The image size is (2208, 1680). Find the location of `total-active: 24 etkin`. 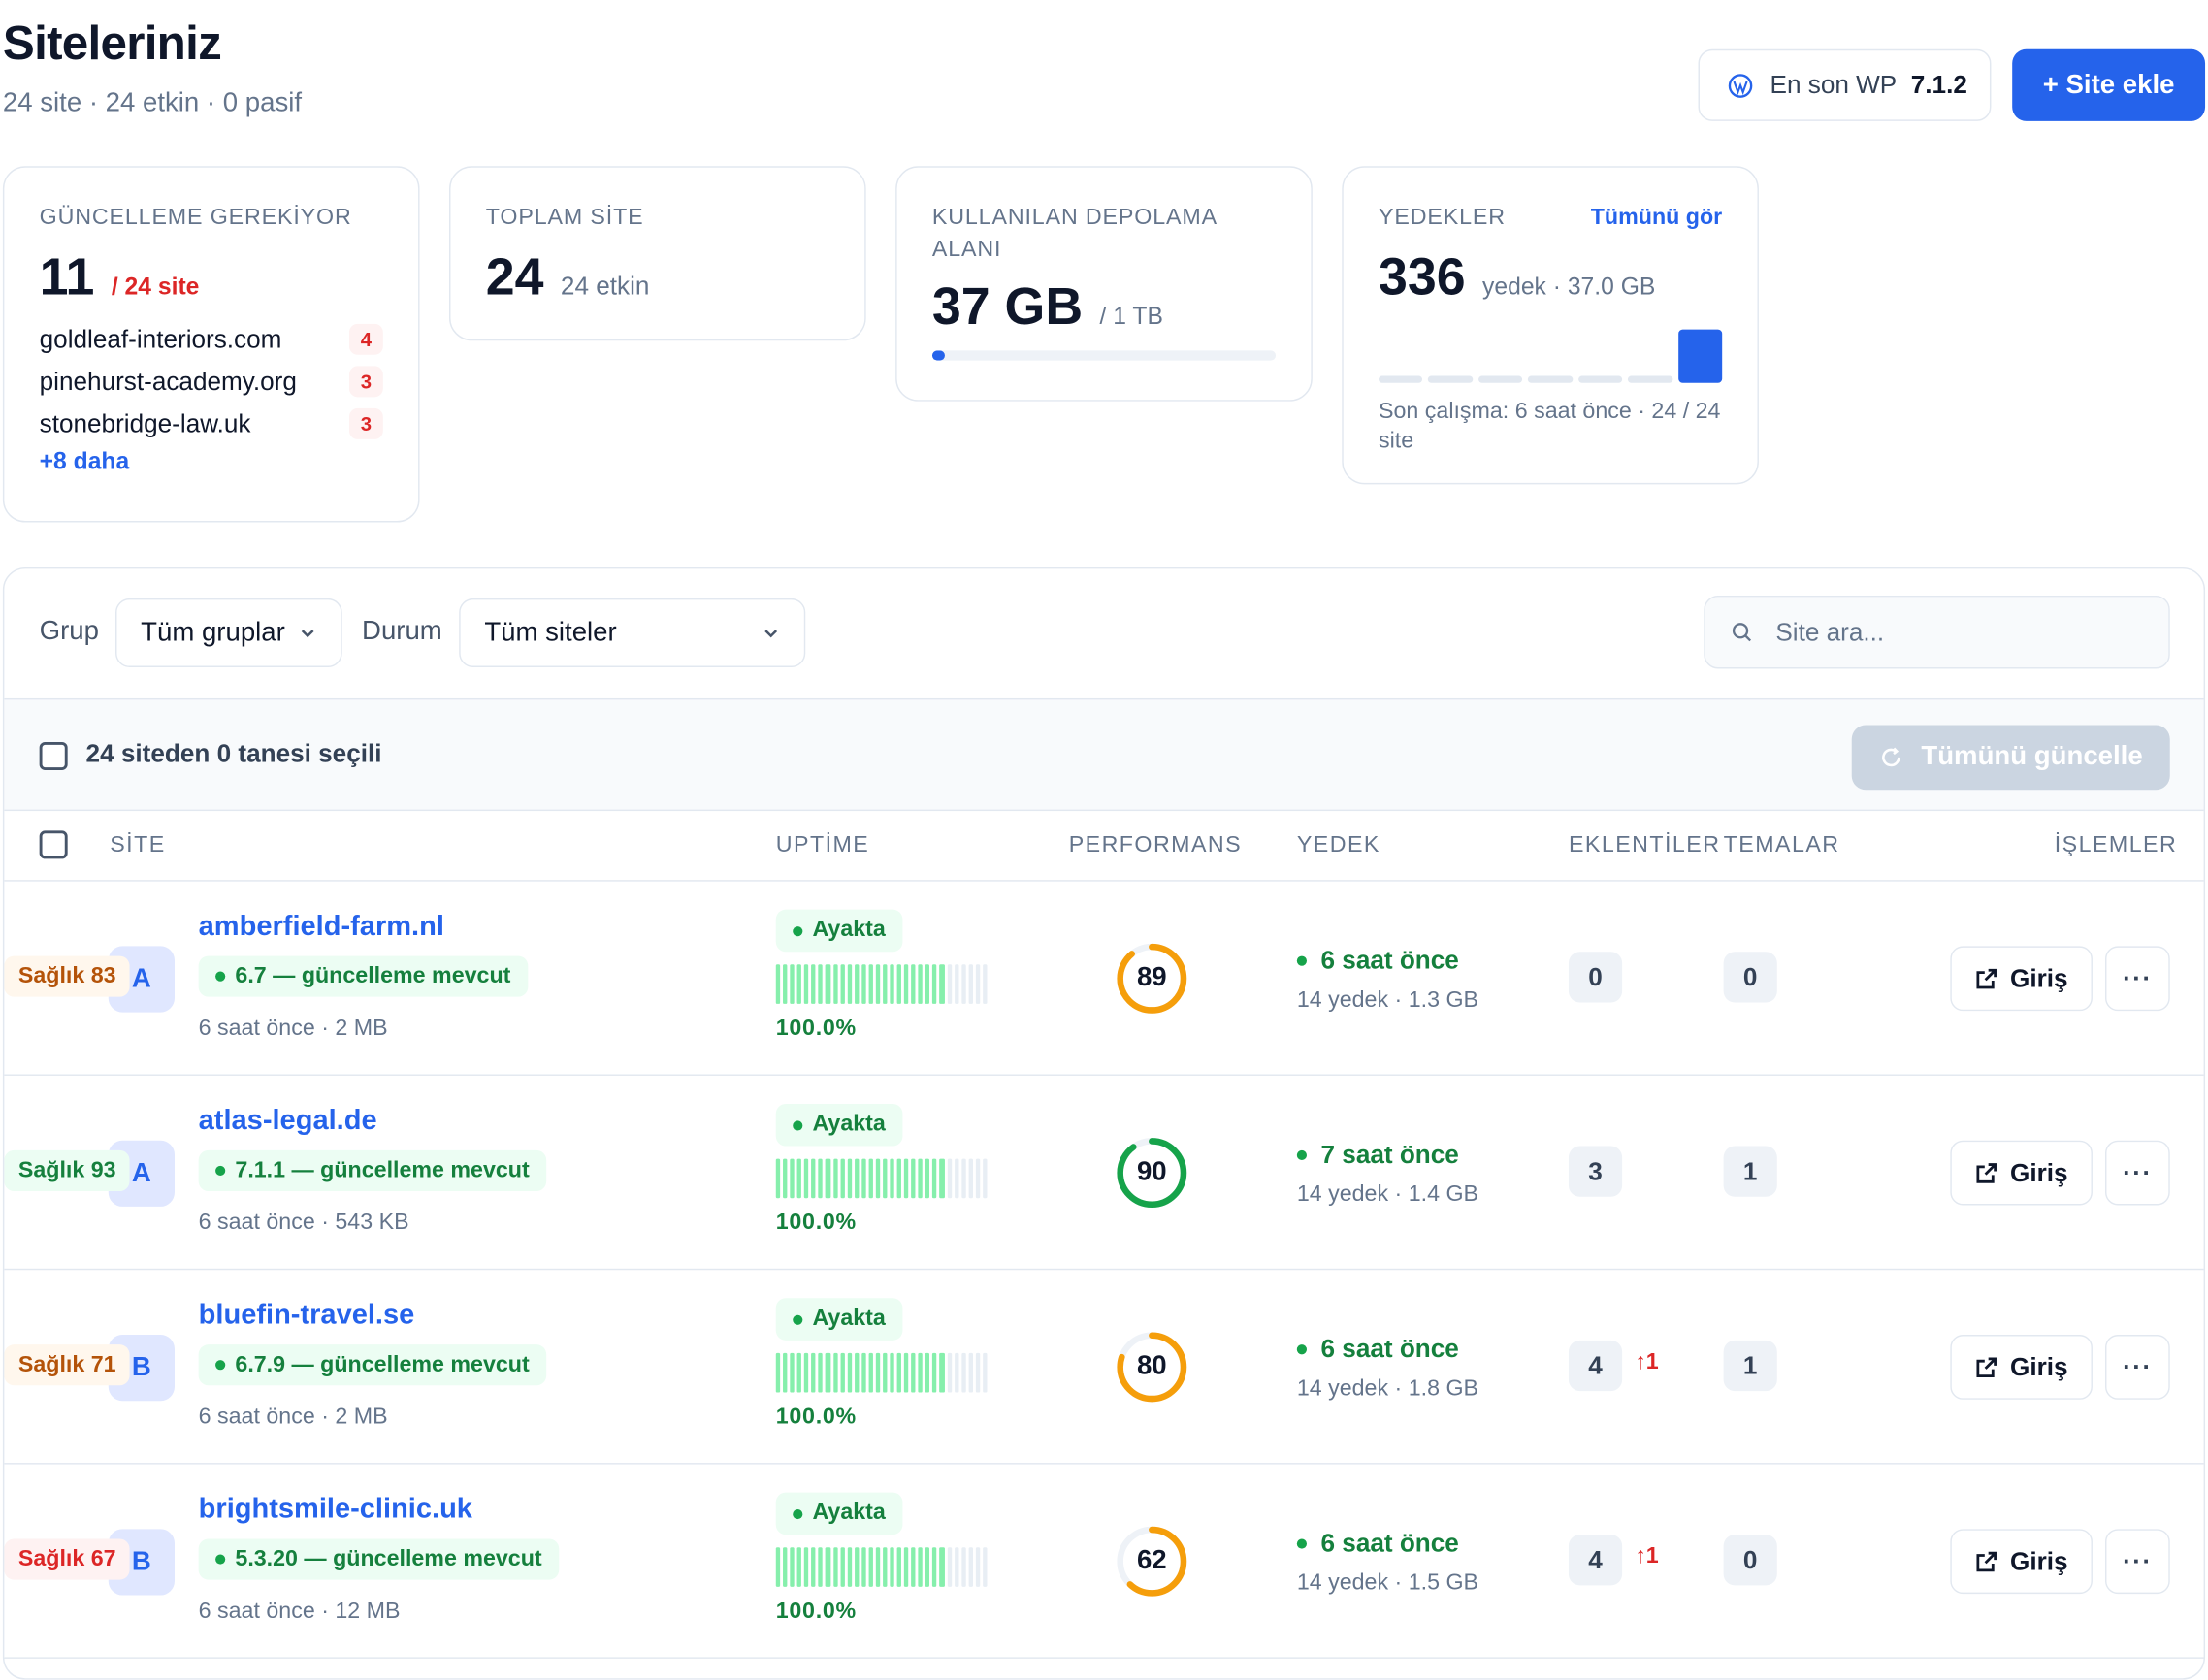

total-active: 24 etkin is located at coordinates (605, 286).